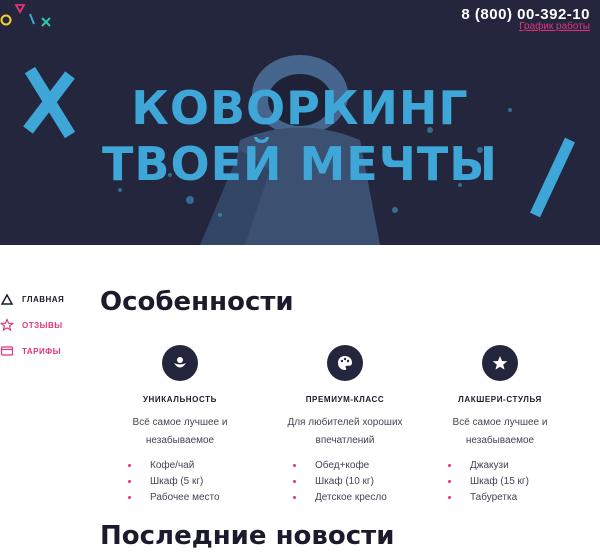 The height and width of the screenshot is (560, 600). I want to click on sidebar-item-home: ГЛАВНАЯ, so click(32, 299).